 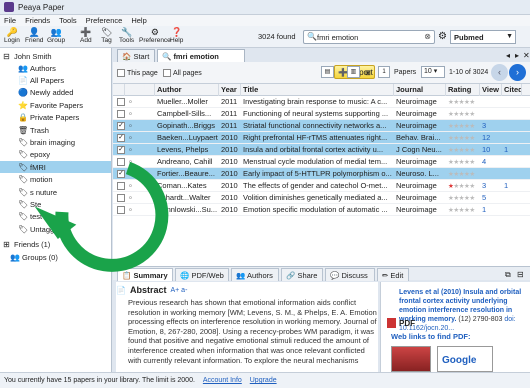 What do you see at coordinates (106, 37) in the screenshot?
I see `toolbar-tag-button: 🏷 Tag` at bounding box center [106, 37].